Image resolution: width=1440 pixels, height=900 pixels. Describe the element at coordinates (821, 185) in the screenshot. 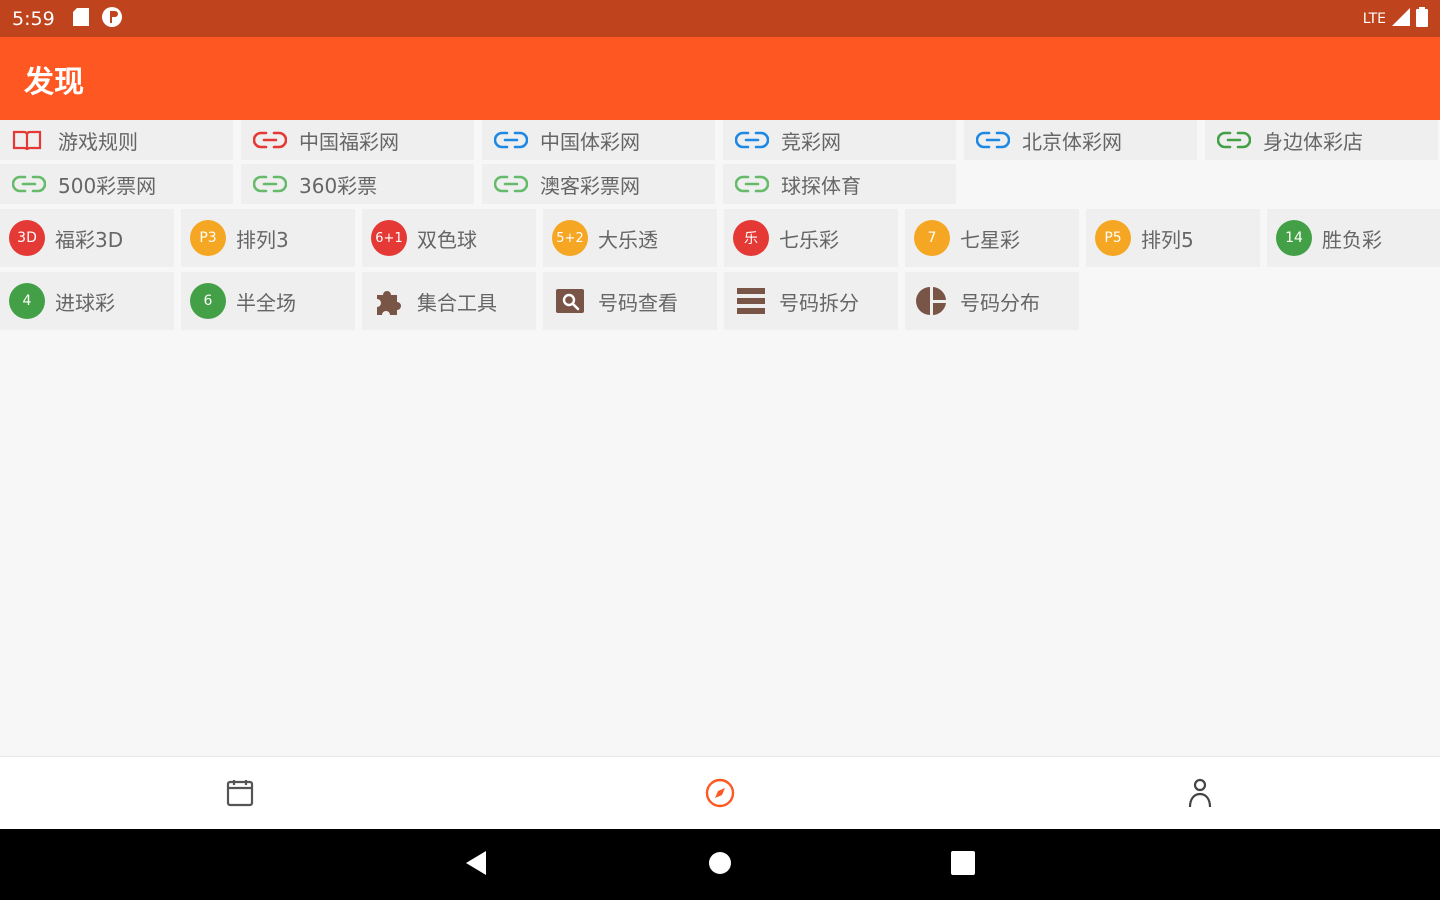

I see `link-label: 球探体育` at that location.